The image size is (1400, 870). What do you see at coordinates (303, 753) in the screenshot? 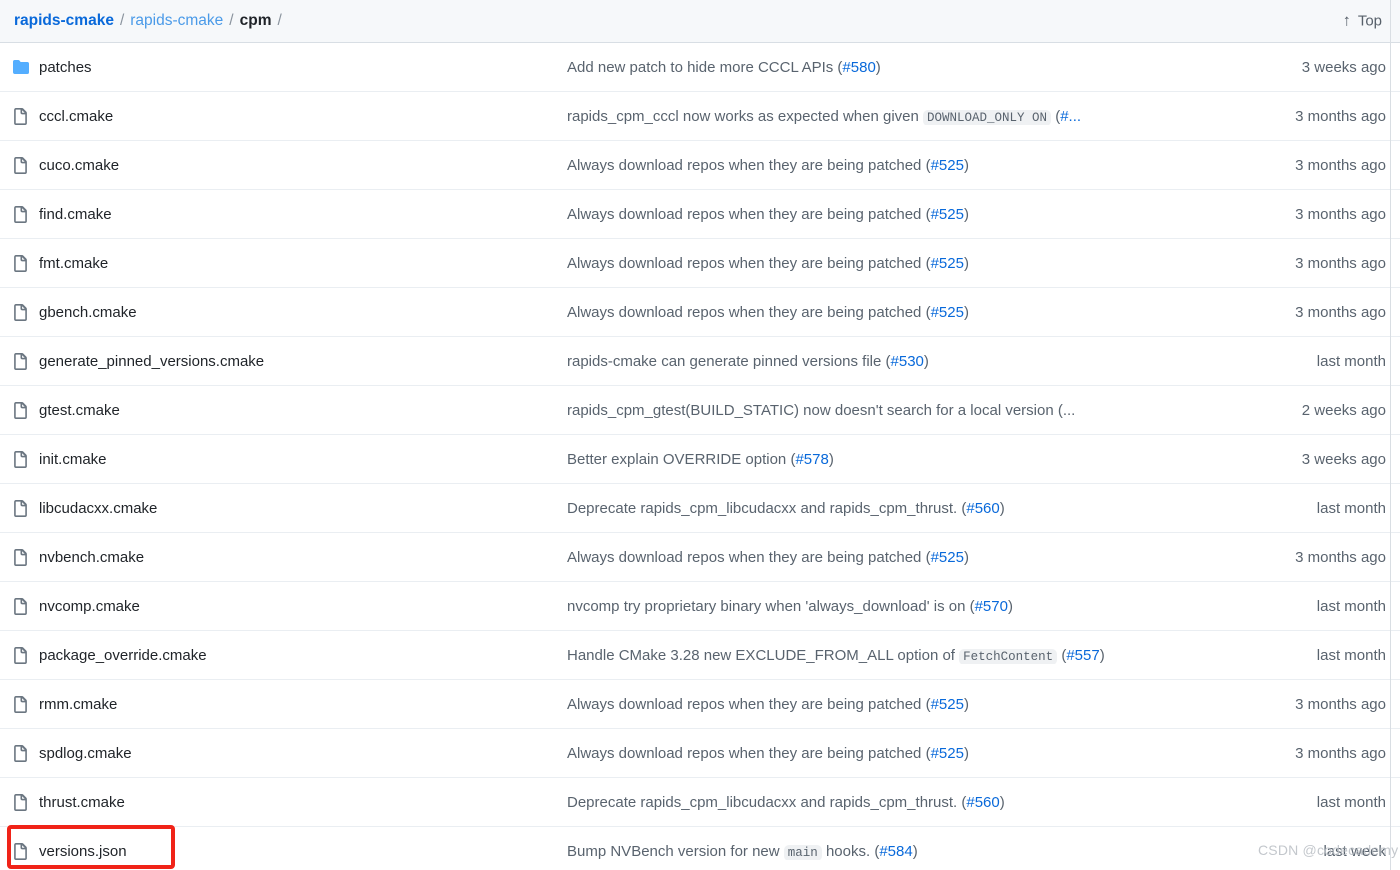
I see `file-name-link: spdlog.cmake` at bounding box center [303, 753].